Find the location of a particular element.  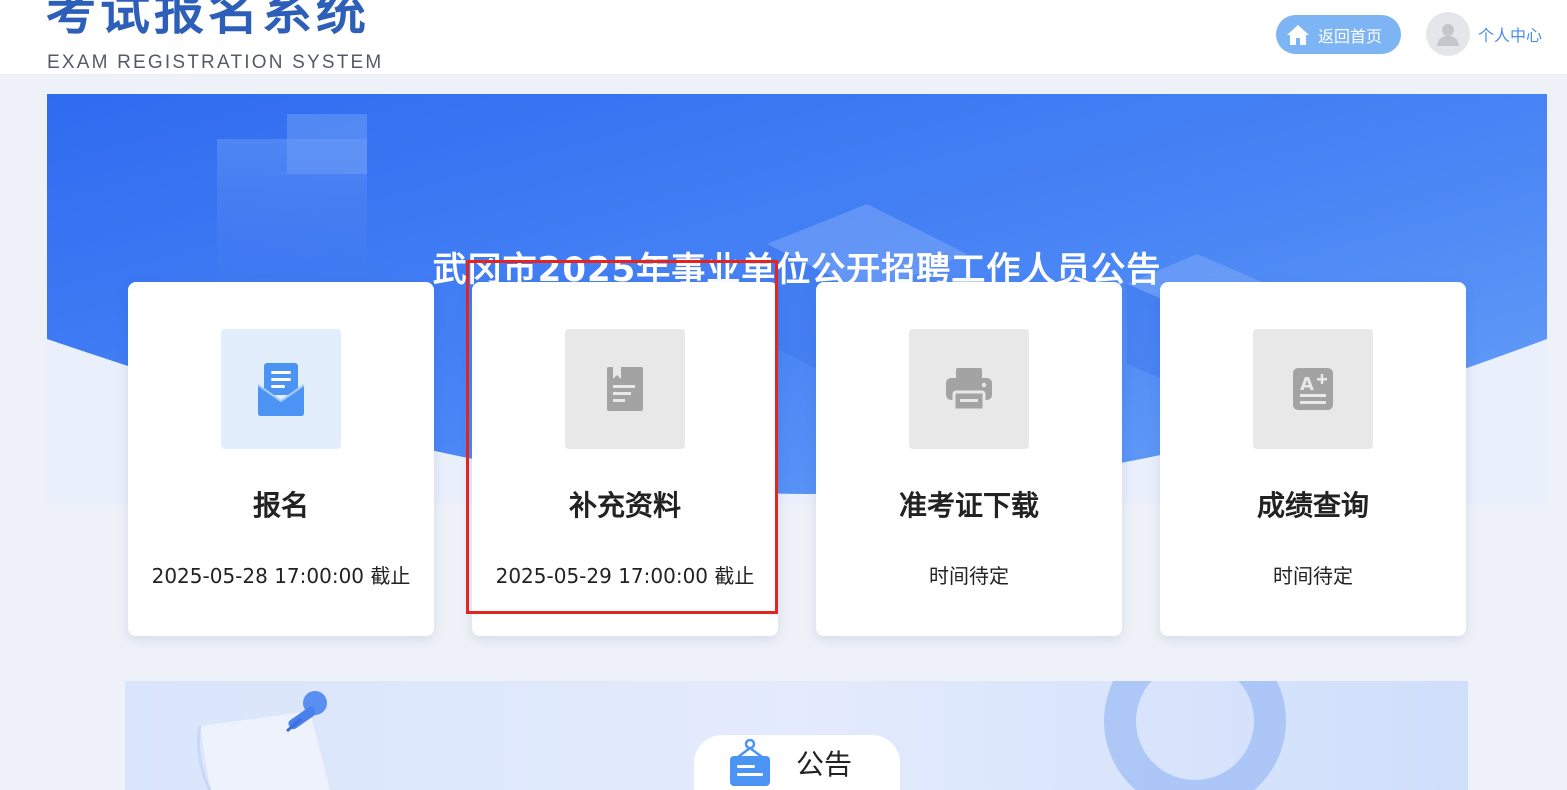

admission-ticket-card-time: 时间待定 is located at coordinates (969, 576).